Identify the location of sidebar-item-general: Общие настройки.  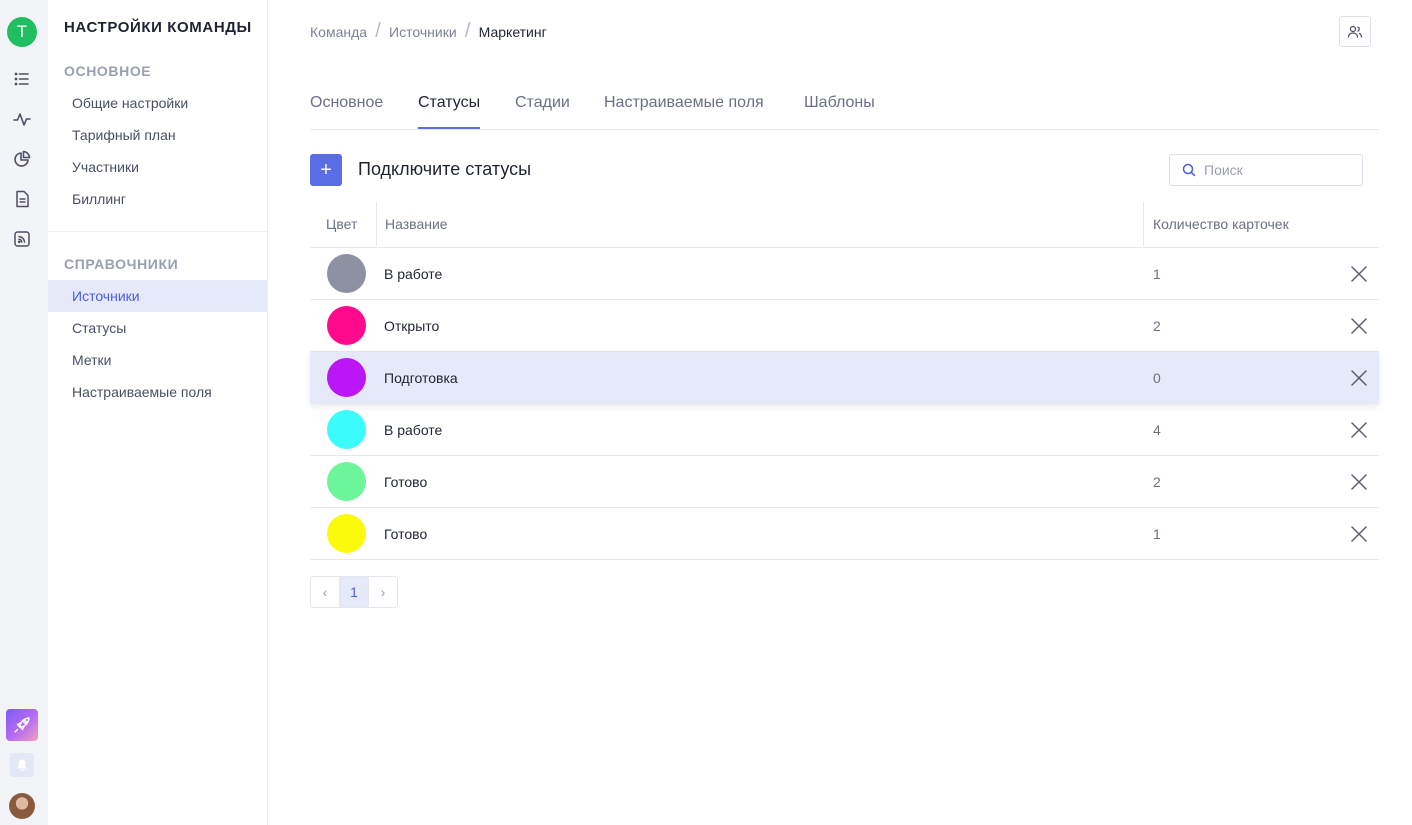
(157, 103).